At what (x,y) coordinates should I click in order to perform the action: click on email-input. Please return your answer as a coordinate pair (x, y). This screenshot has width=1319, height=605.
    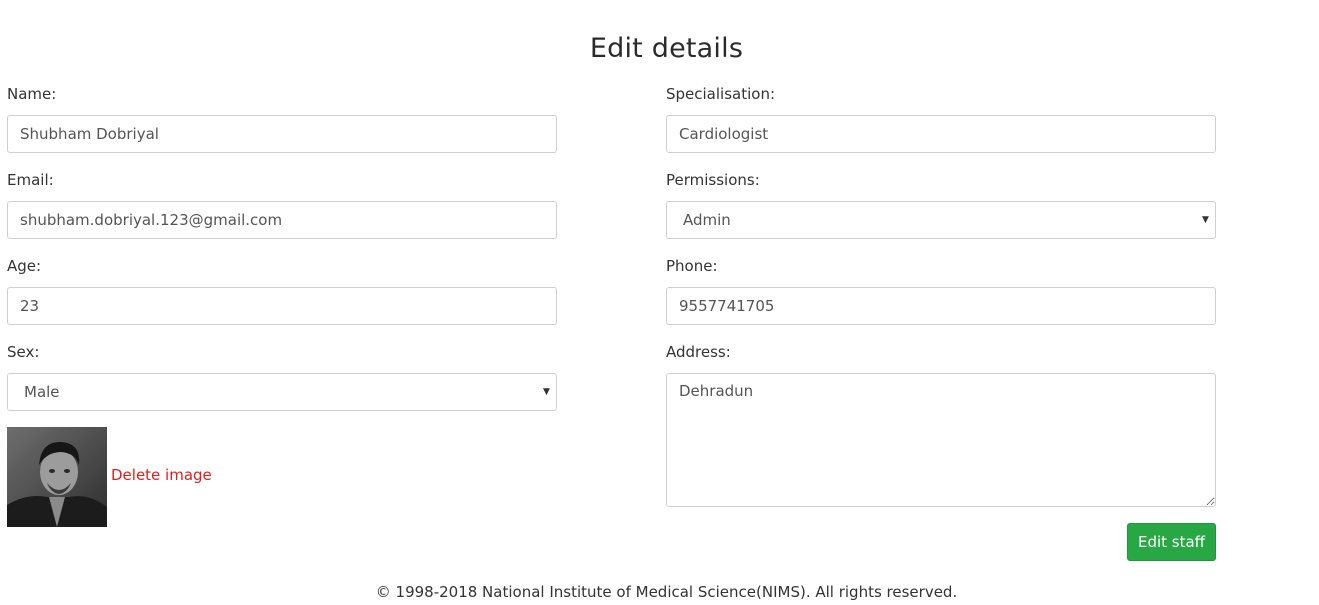
    Looking at the image, I should click on (282, 220).